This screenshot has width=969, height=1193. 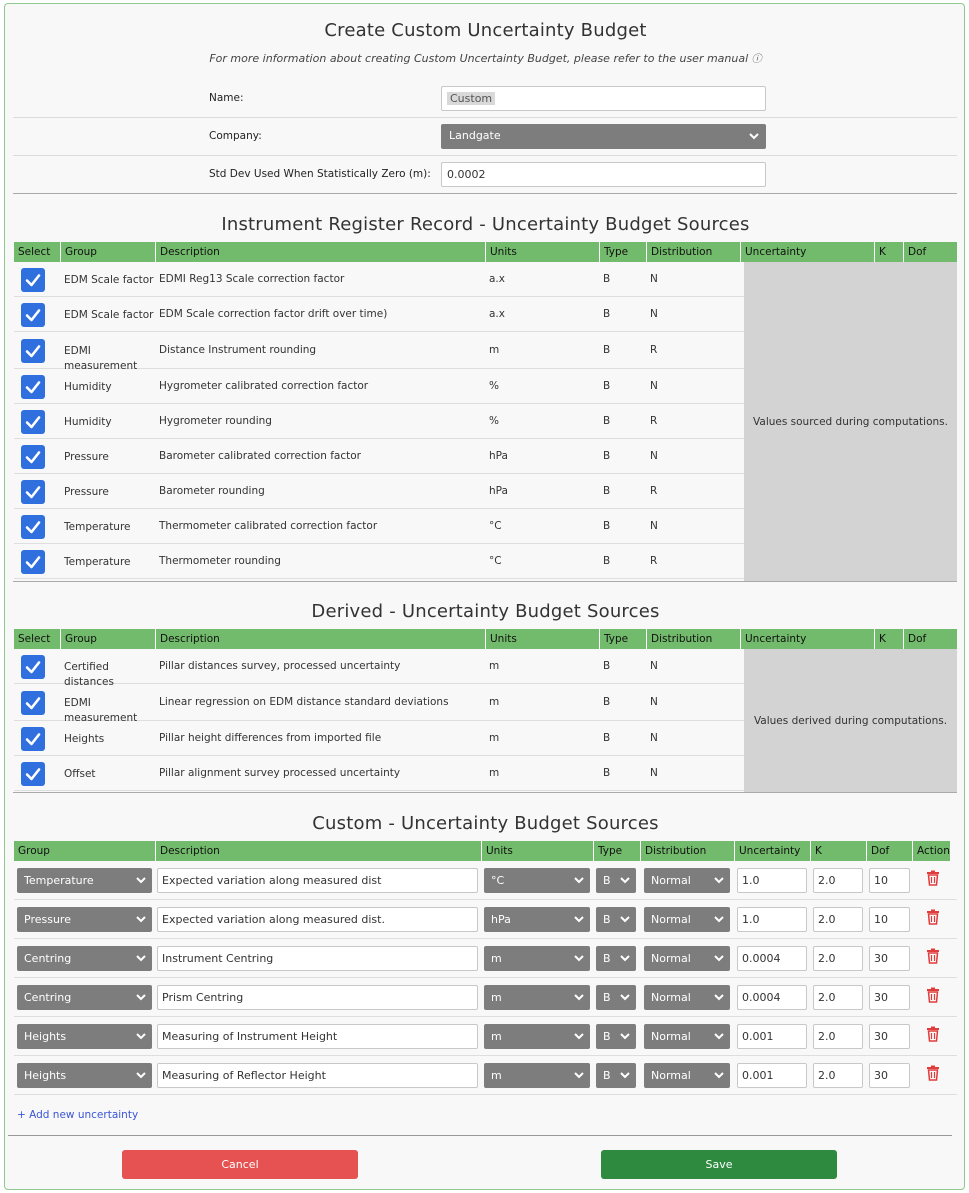 I want to click on group-value: Temperature, so click(x=59, y=880).